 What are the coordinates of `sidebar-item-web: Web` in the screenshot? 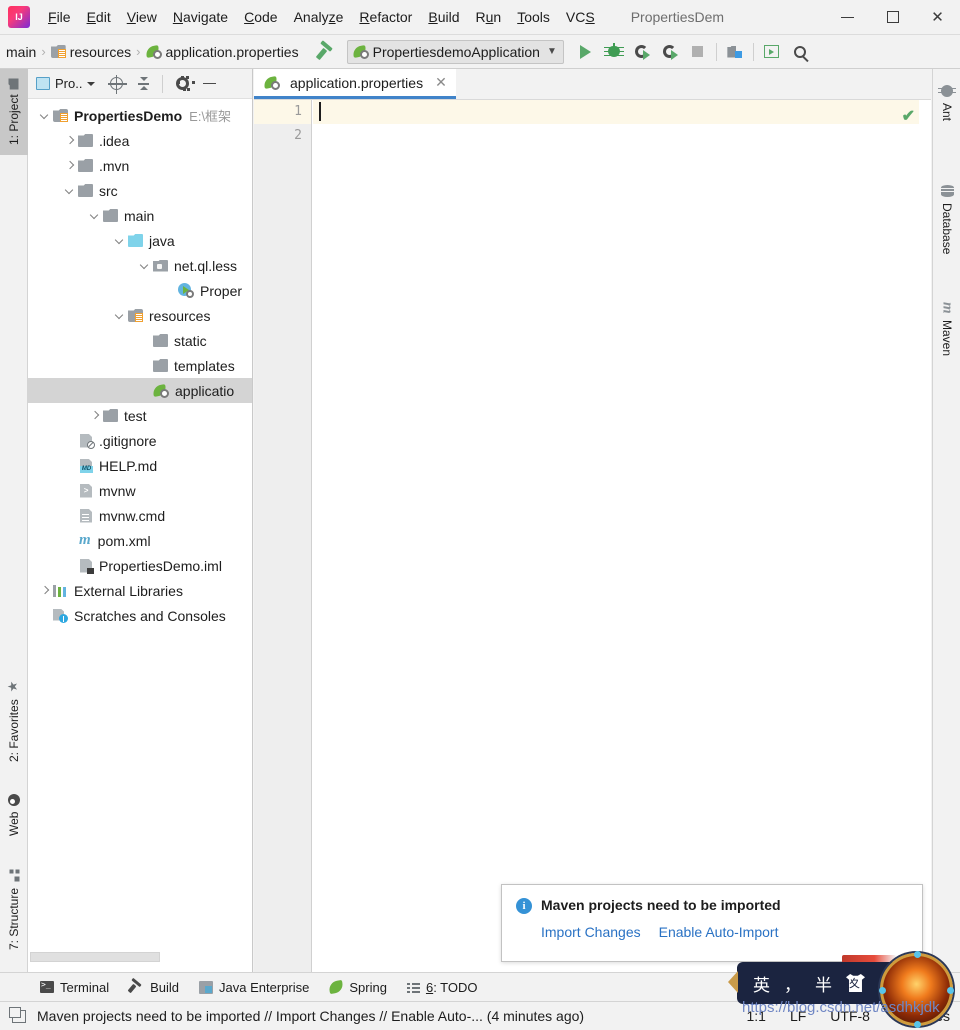 It's located at (14, 815).